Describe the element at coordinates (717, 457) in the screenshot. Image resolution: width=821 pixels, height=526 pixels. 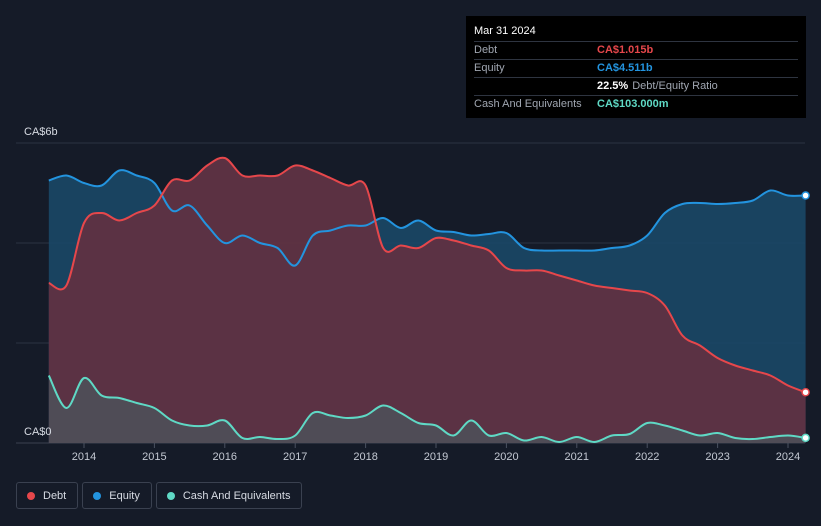
I see `x-tick-label: 2023` at that location.